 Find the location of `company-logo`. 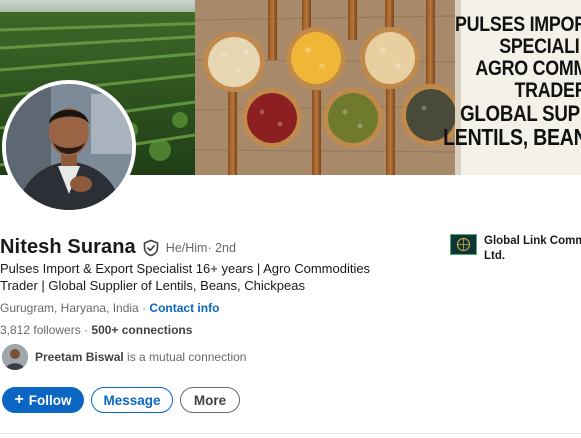

company-logo is located at coordinates (463, 244).